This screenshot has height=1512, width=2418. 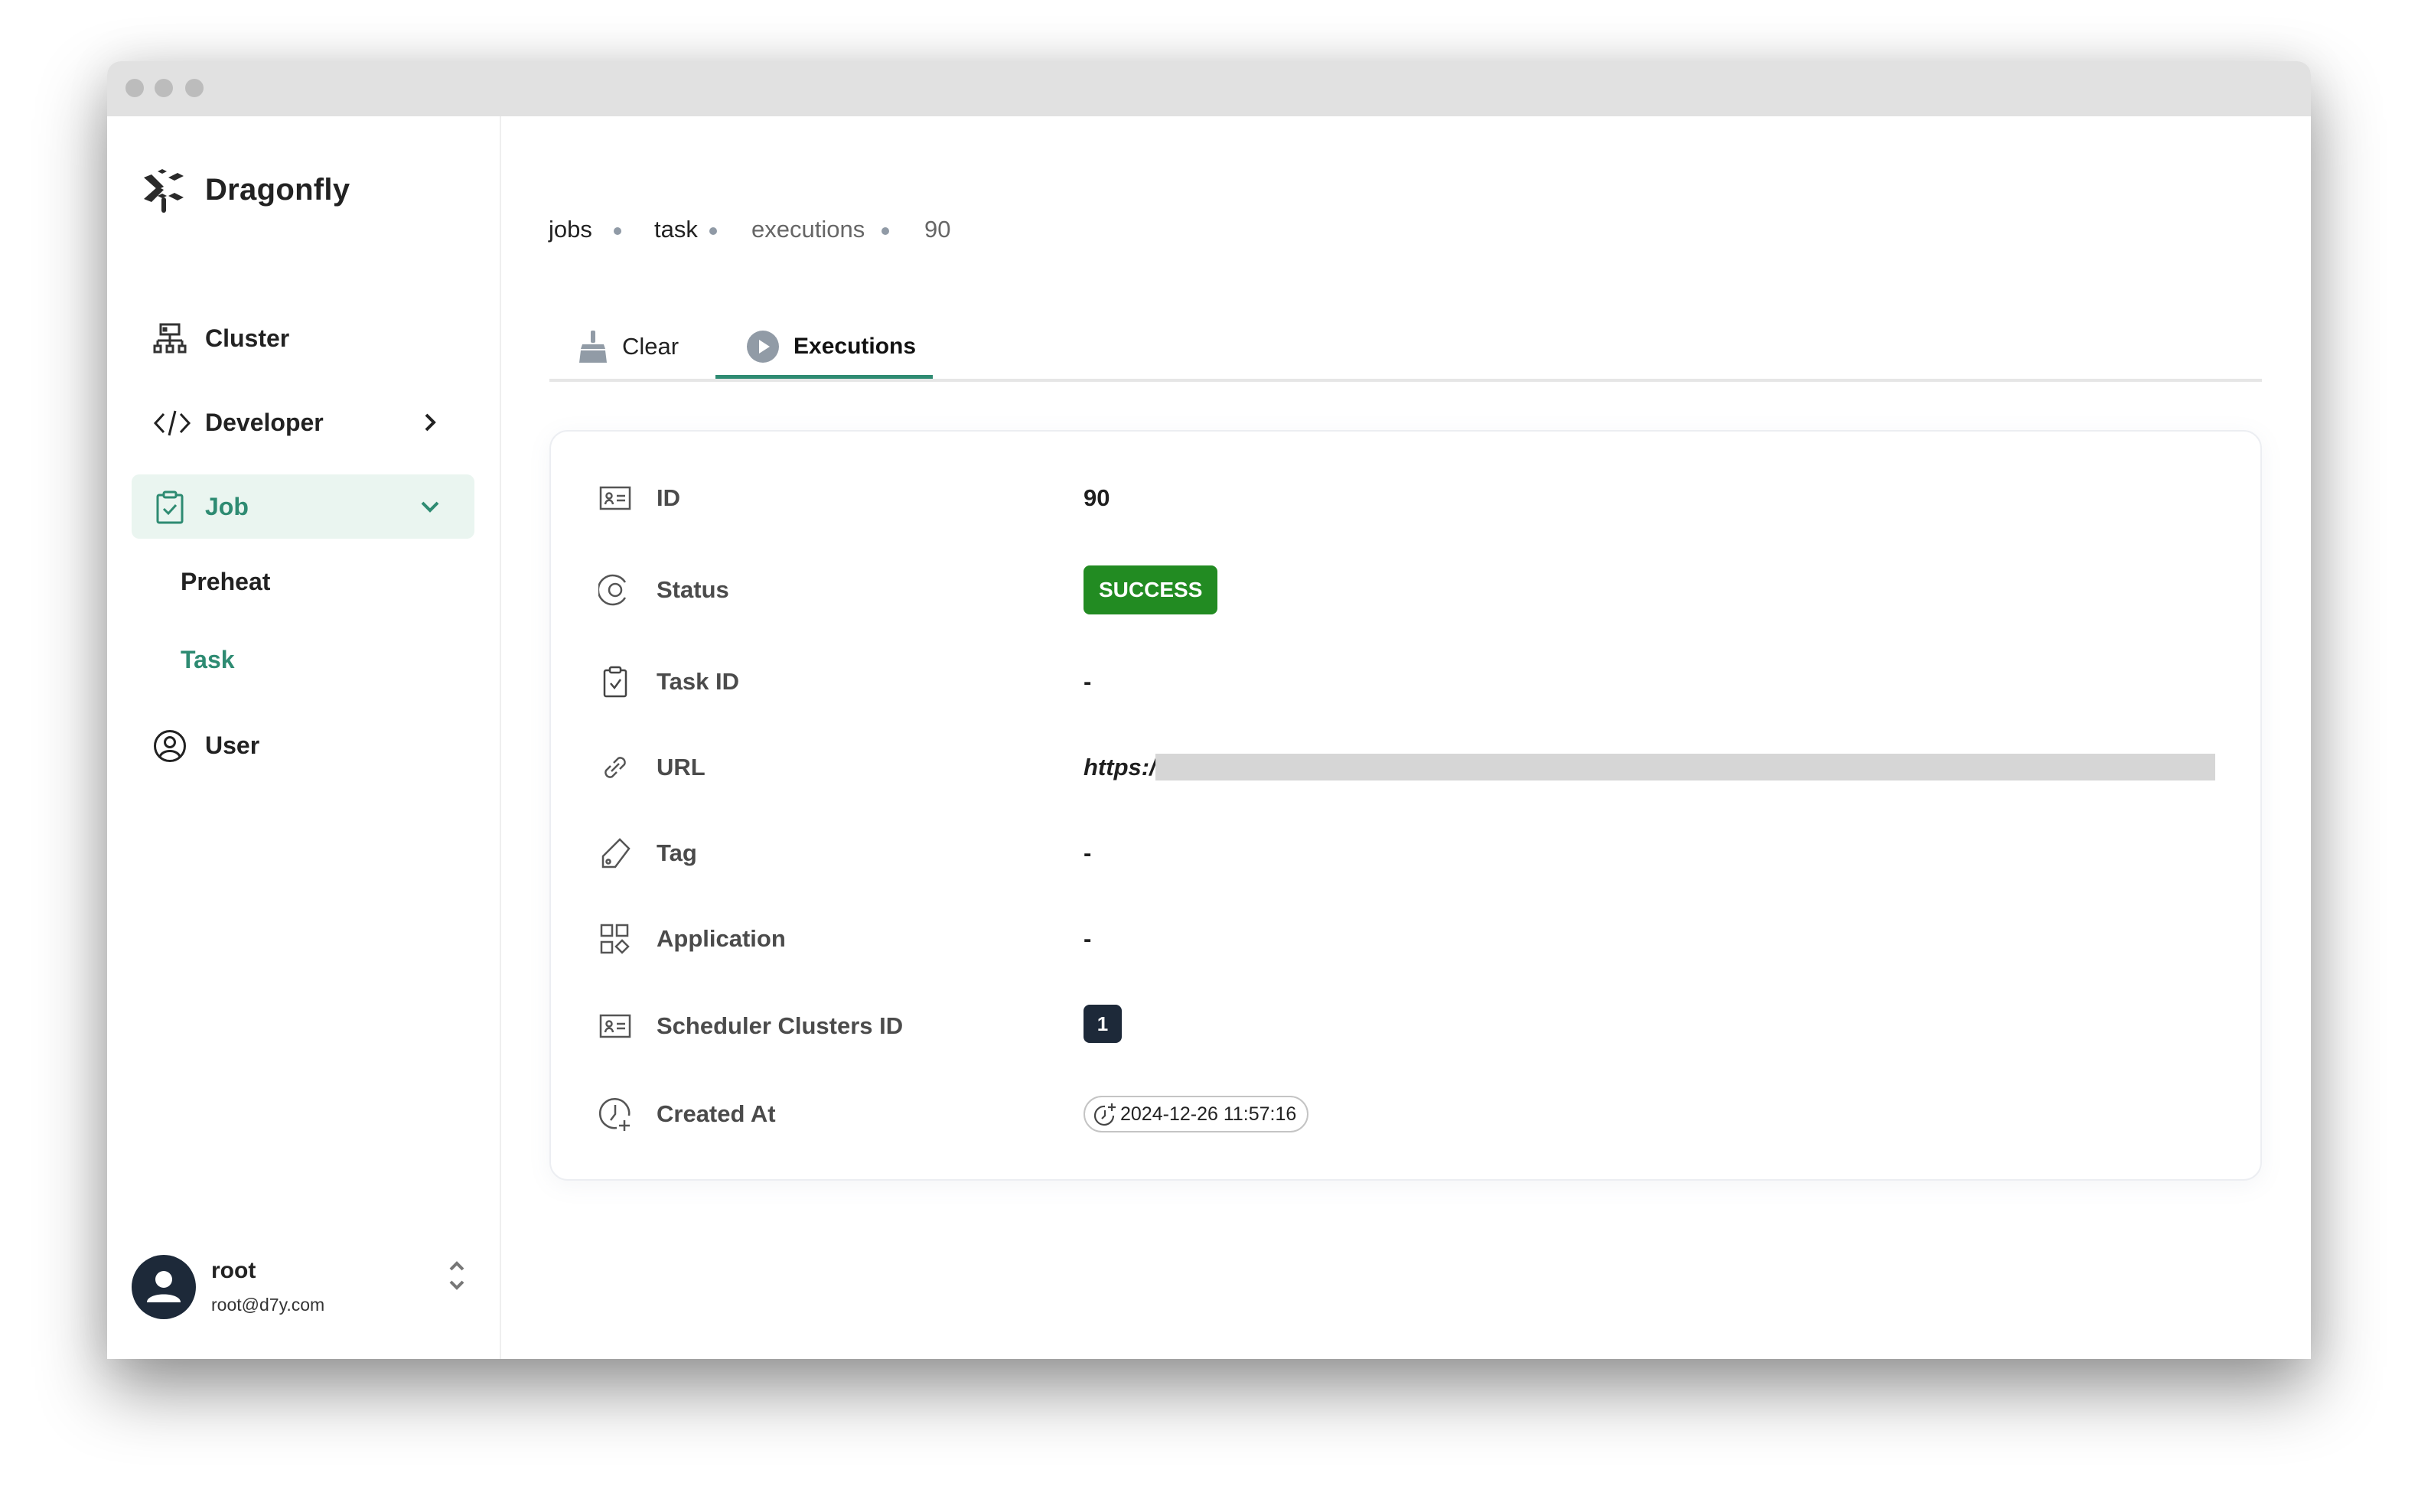 I want to click on tab-executions: Executions, so click(x=841, y=347).